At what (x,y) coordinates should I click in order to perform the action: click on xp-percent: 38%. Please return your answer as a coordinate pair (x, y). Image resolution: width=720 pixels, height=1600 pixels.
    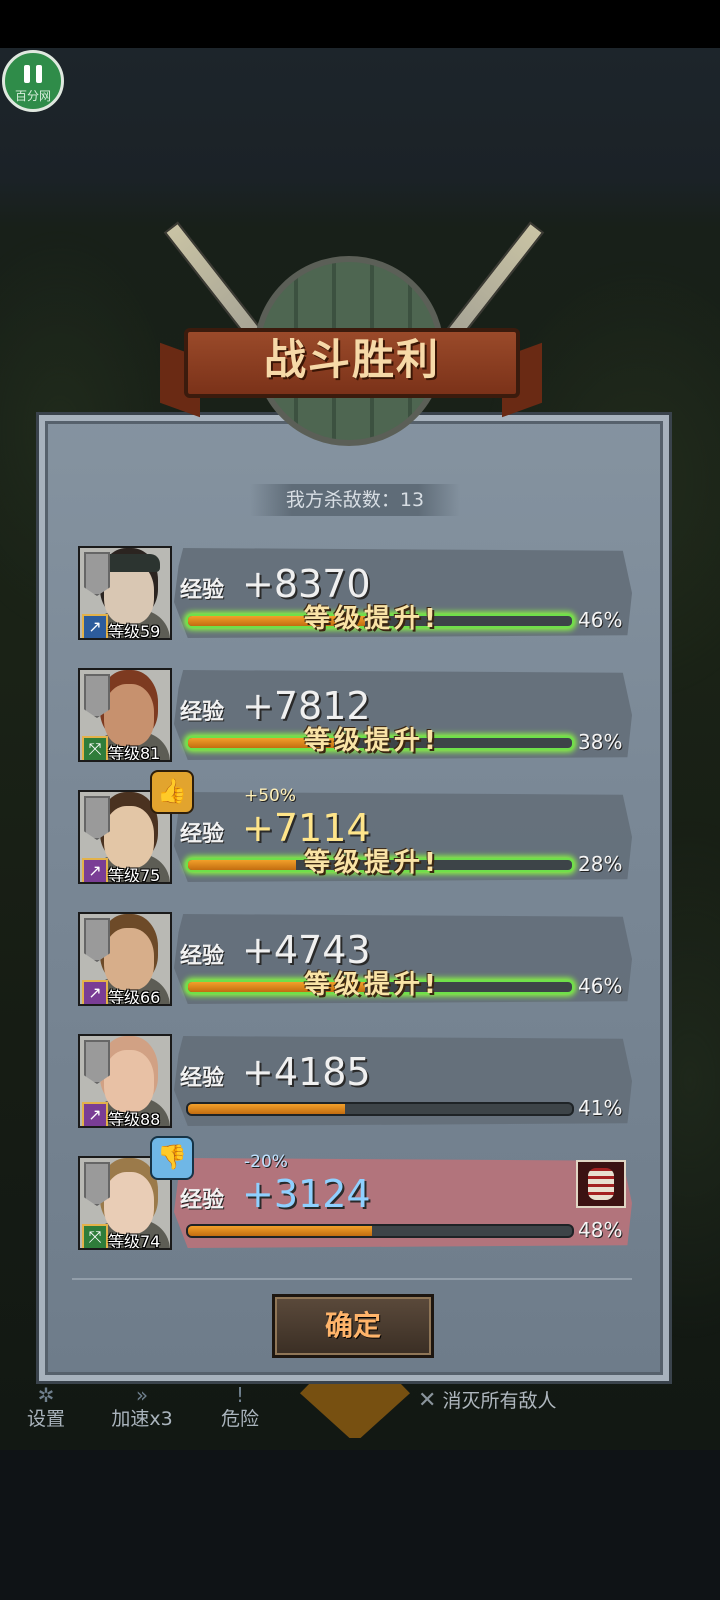
    Looking at the image, I should click on (600, 742).